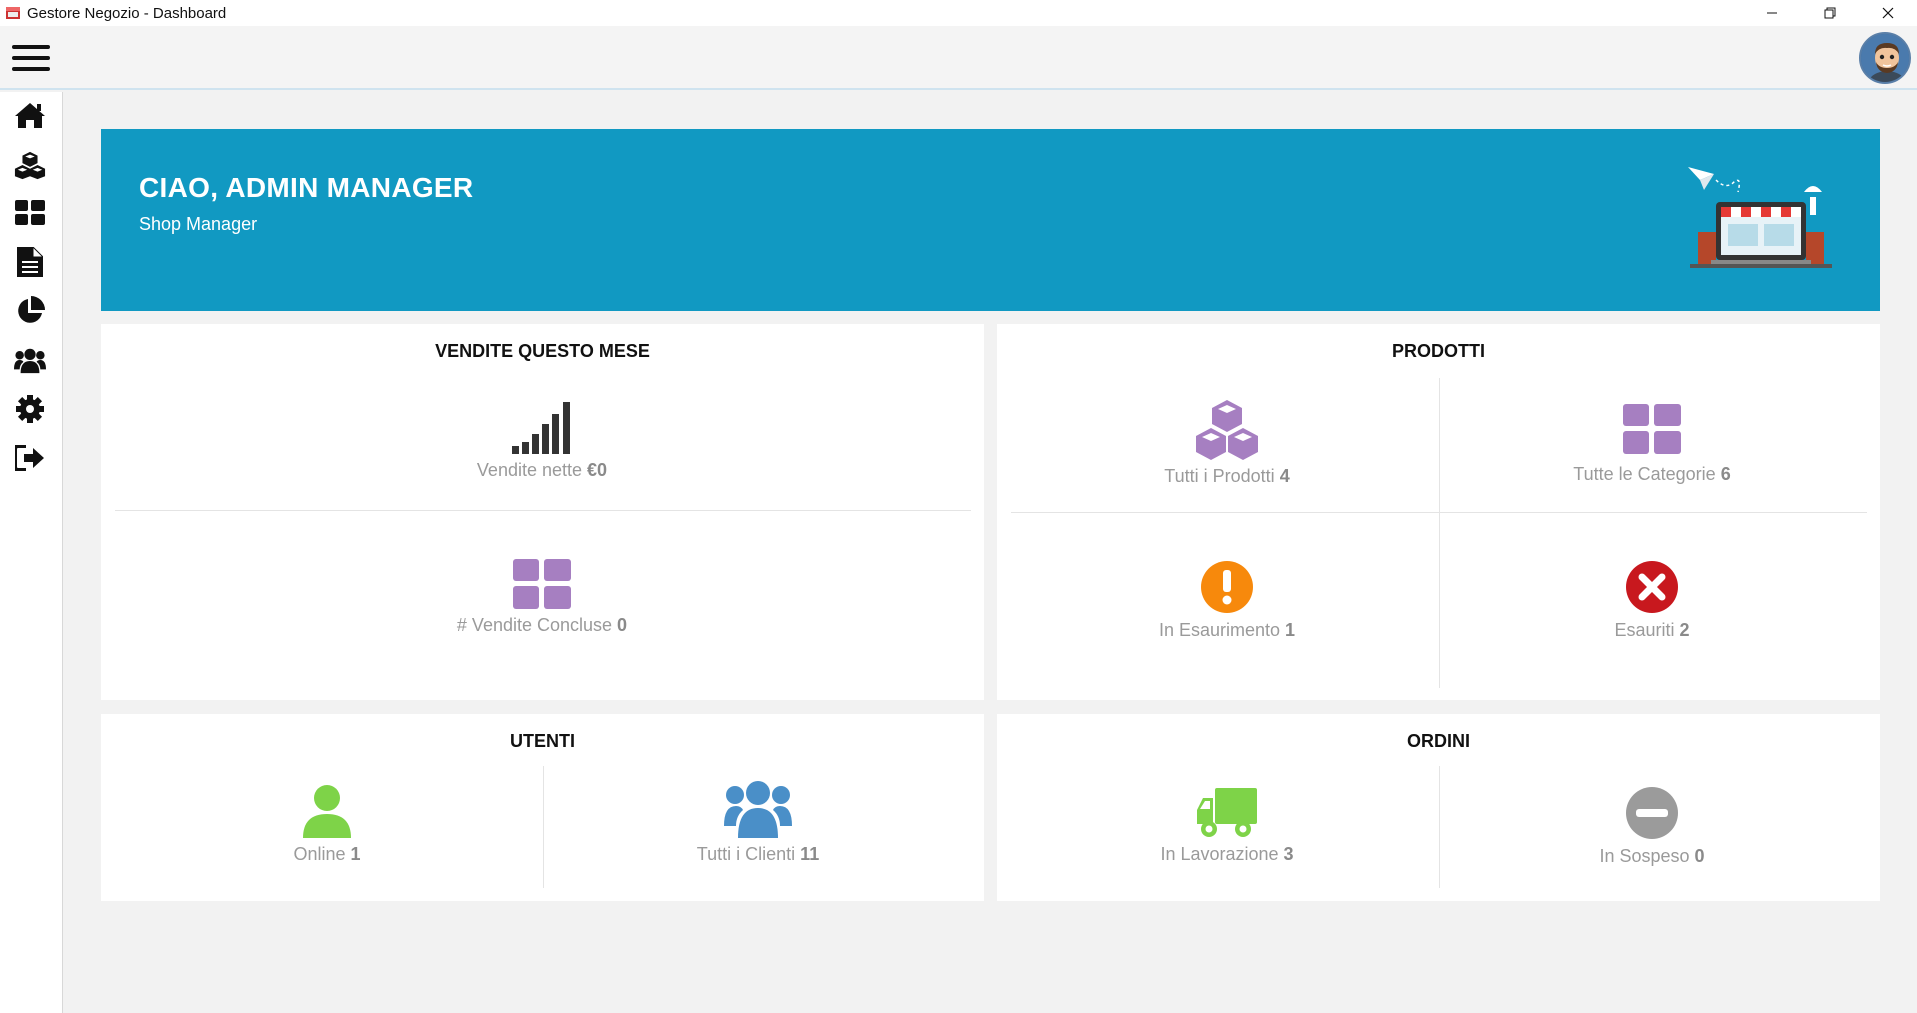 This screenshot has width=1917, height=1013. I want to click on all-products-value: 4, so click(1284, 476).